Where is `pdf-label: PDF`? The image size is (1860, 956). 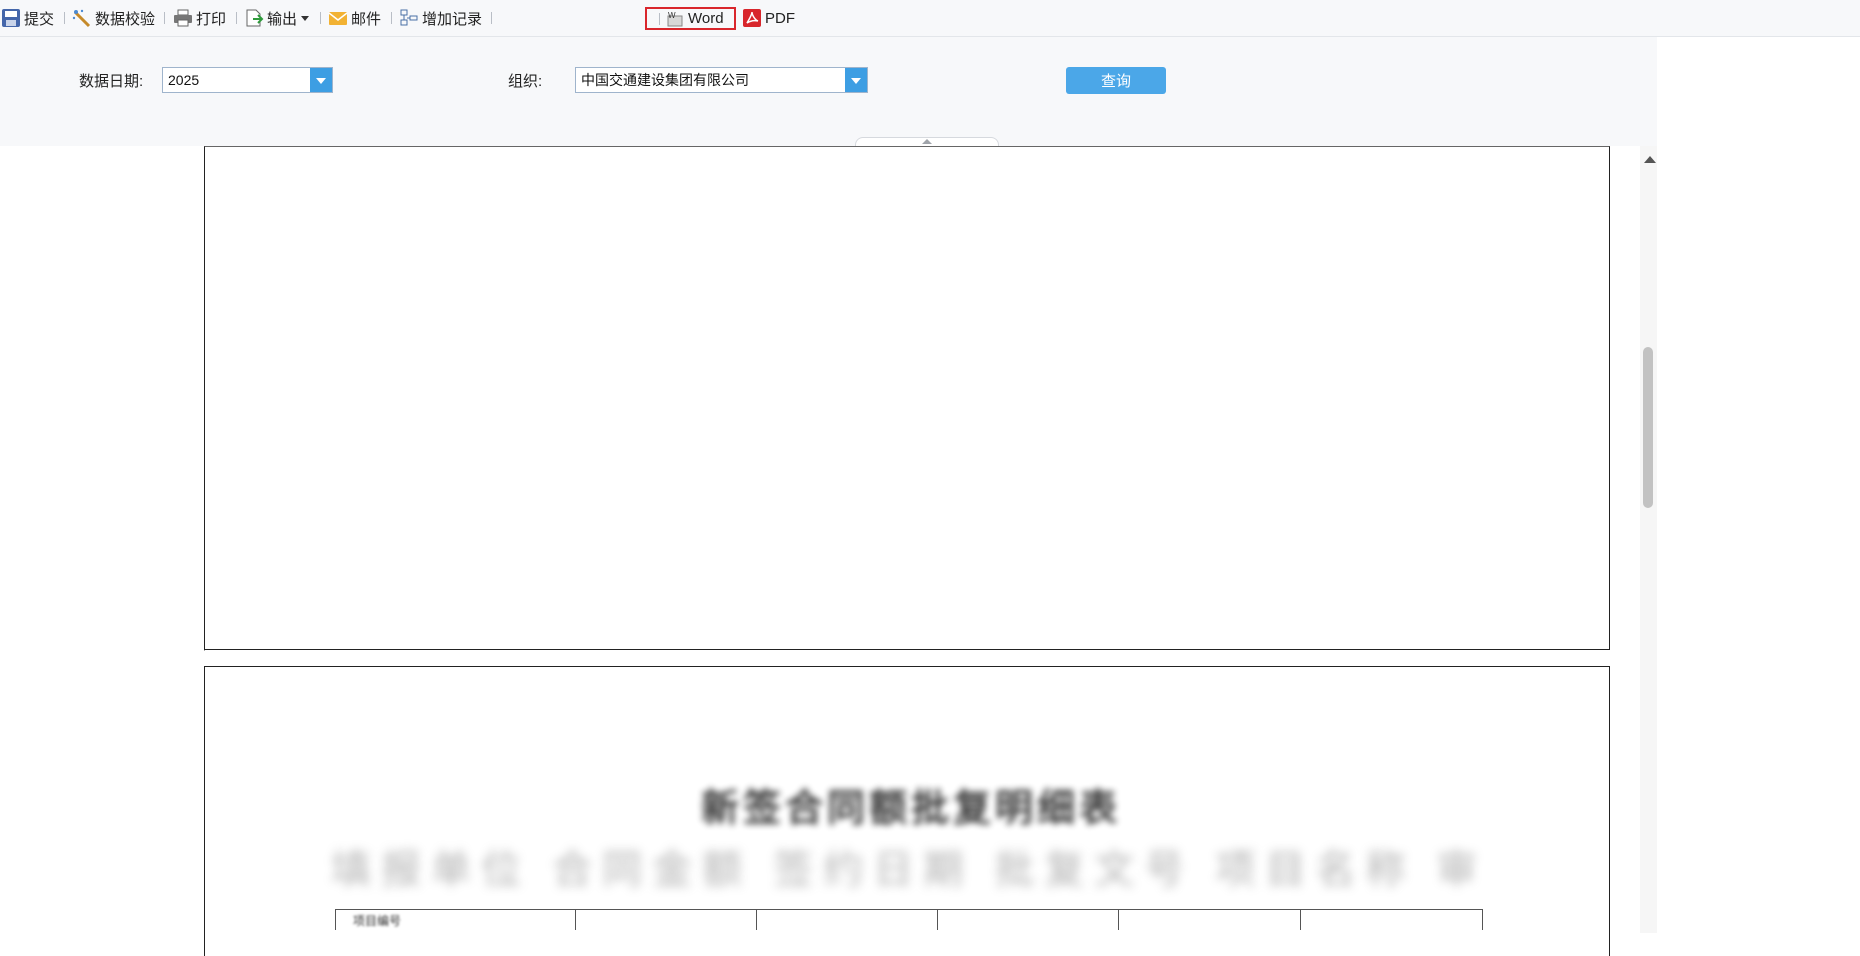
pdf-label: PDF is located at coordinates (780, 18).